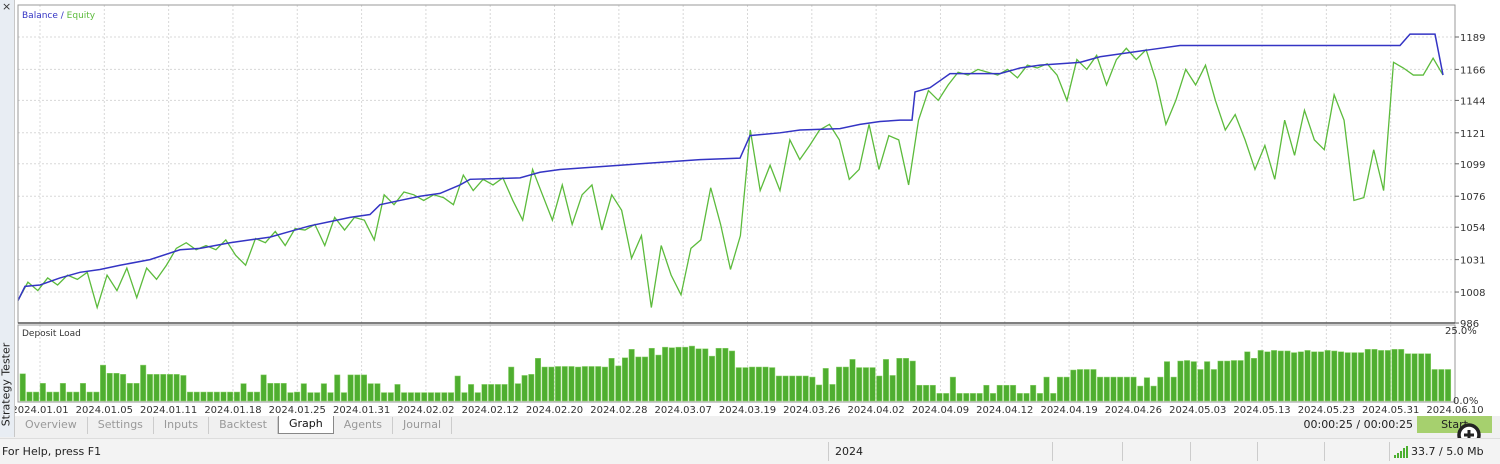  What do you see at coordinates (1472, 70) in the screenshot?
I see `y-tick-label: 1166` at bounding box center [1472, 70].